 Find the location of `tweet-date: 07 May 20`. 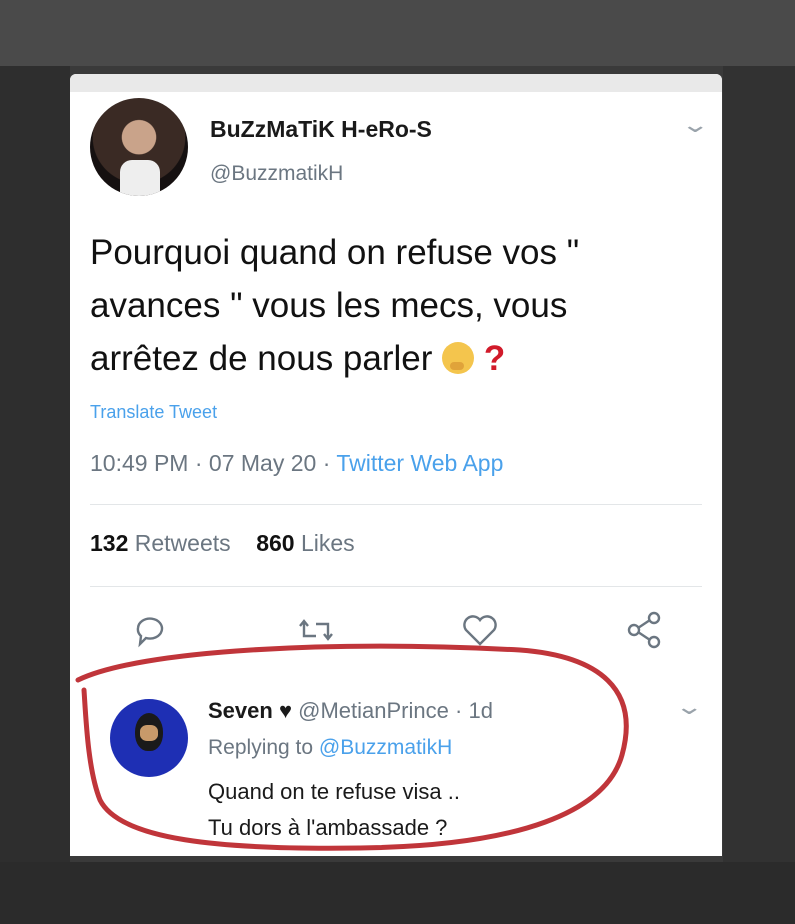

tweet-date: 07 May 20 is located at coordinates (262, 463).